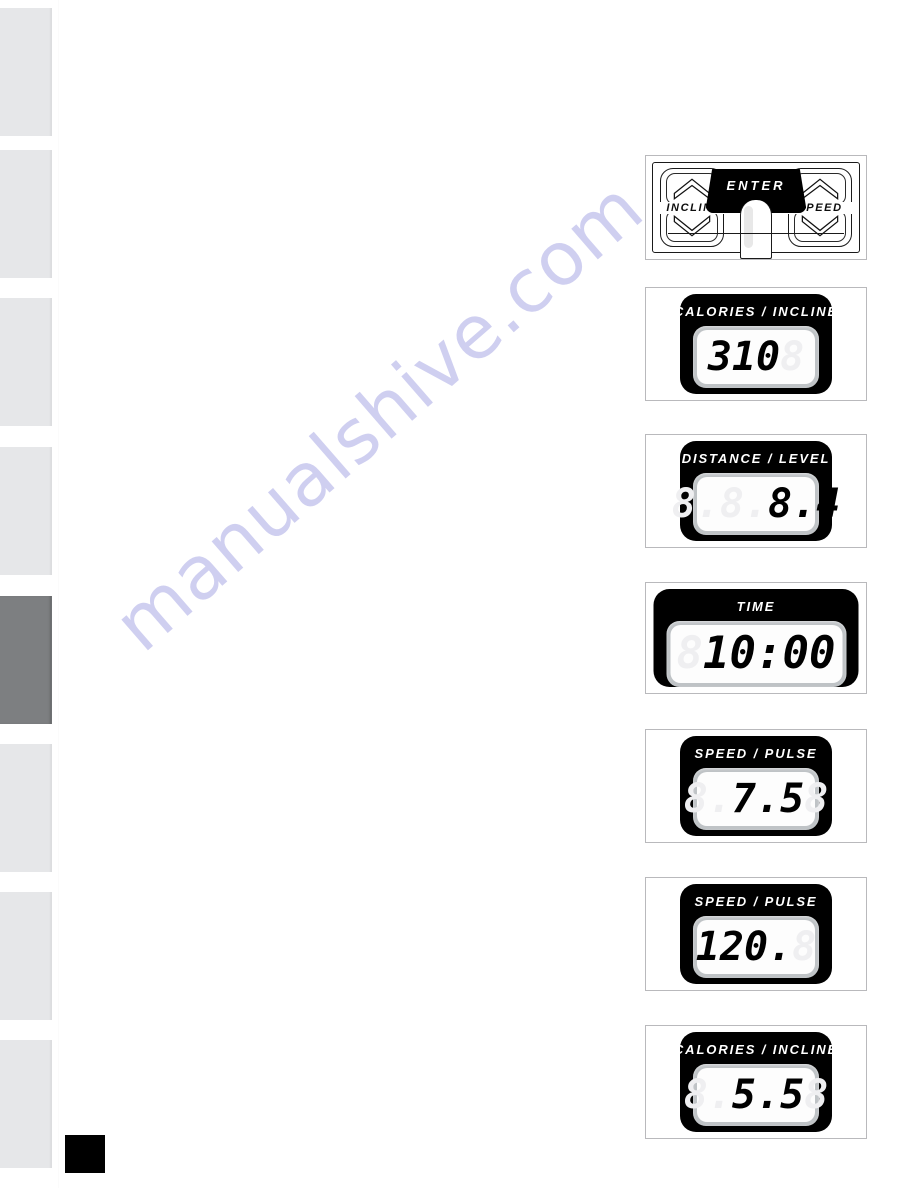  I want to click on figure-calories-incline-display-55: CALORIES / INCLINE 8. 5. 5 8, so click(756, 1082).